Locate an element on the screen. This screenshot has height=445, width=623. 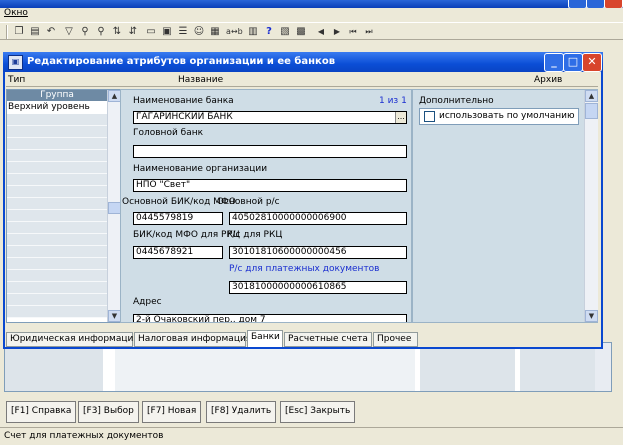
scroll-thumb is located at coordinates (591, 111).